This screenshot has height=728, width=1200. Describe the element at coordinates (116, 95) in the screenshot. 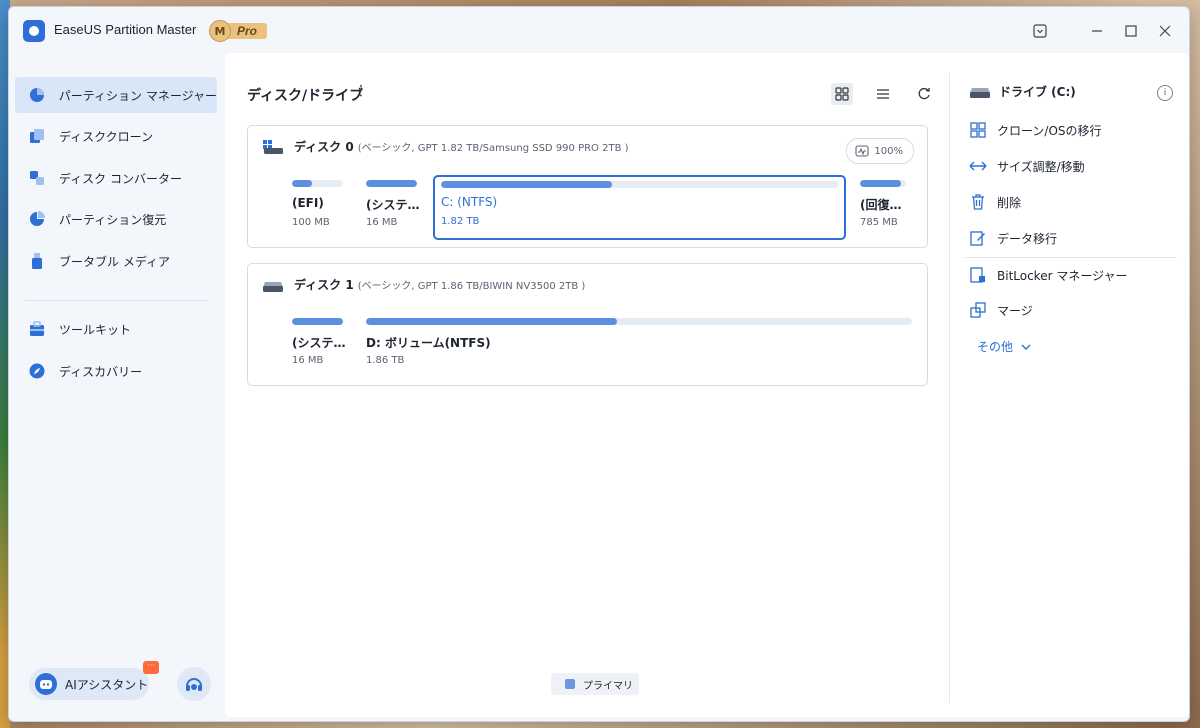

I see `sidebar-item-partition-manager: パーティション マネージャー` at that location.